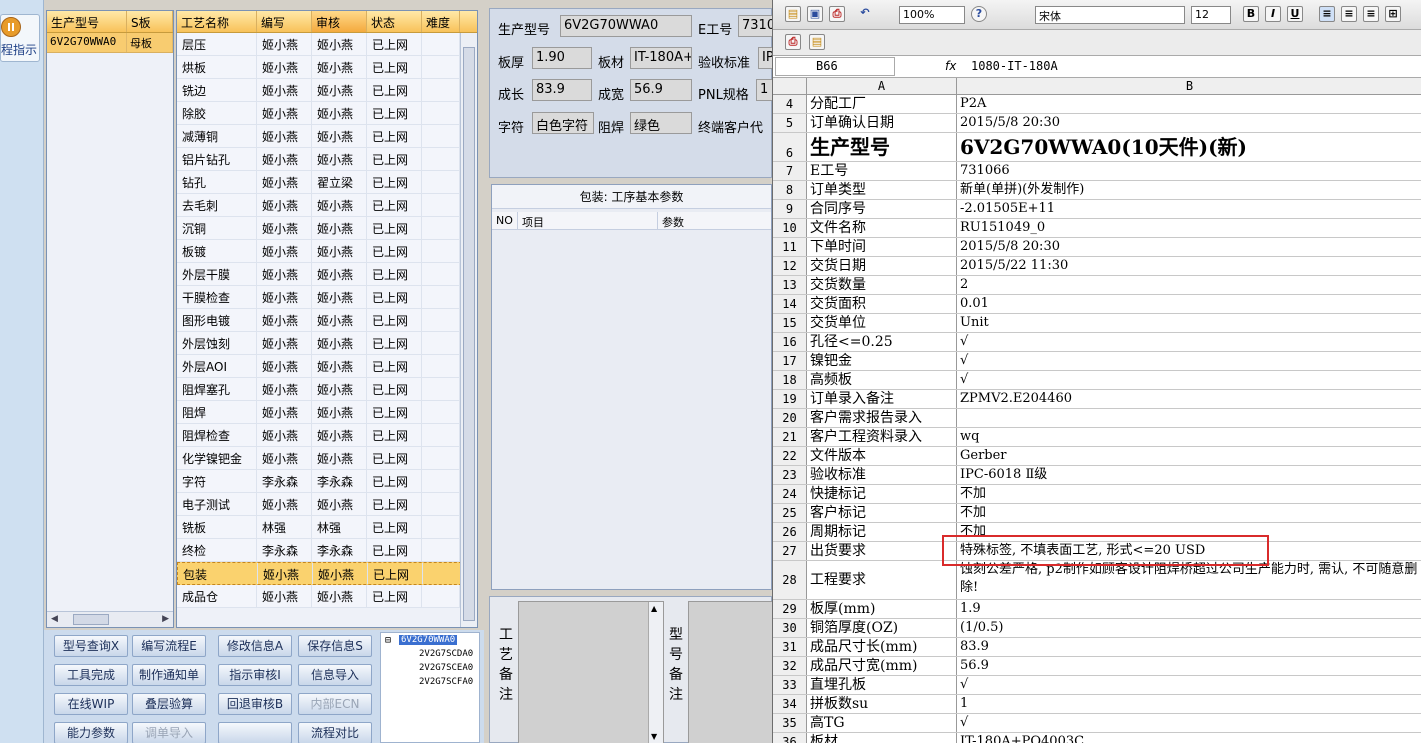 The width and height of the screenshot is (1421, 743). I want to click on cell-a: 高TG, so click(882, 723).